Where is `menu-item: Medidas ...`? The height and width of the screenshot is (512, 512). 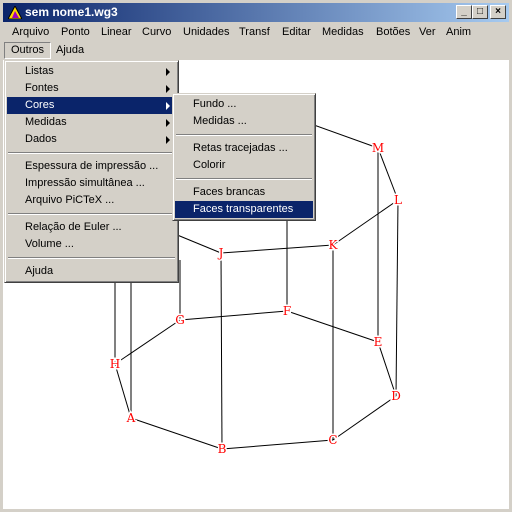
menu-item: Medidas ... is located at coordinates (244, 121).